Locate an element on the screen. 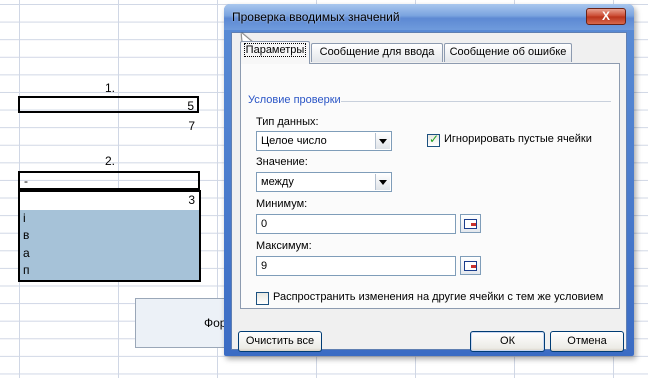 The image size is (648, 378). section-label-1: 1. is located at coordinates (109, 88).